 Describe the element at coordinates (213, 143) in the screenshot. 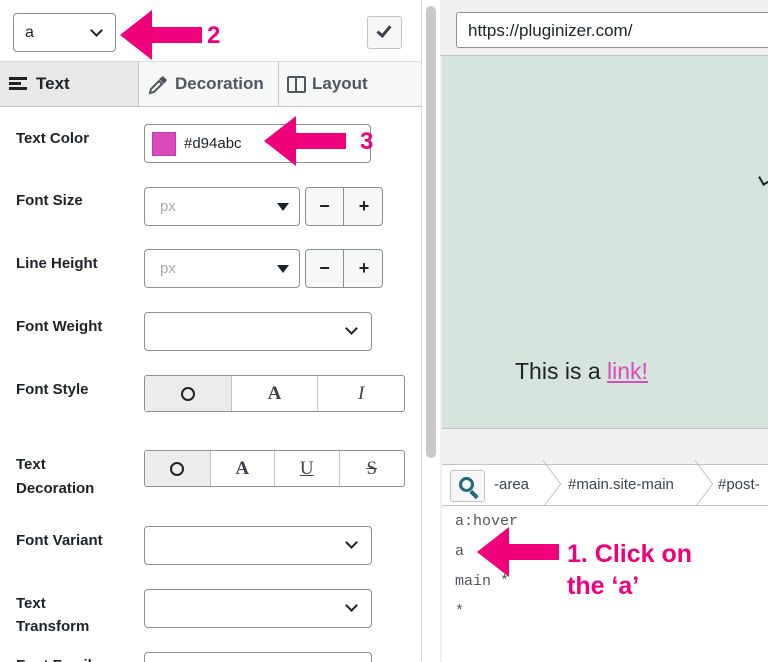

I see `text-color-value: #d94abc` at that location.